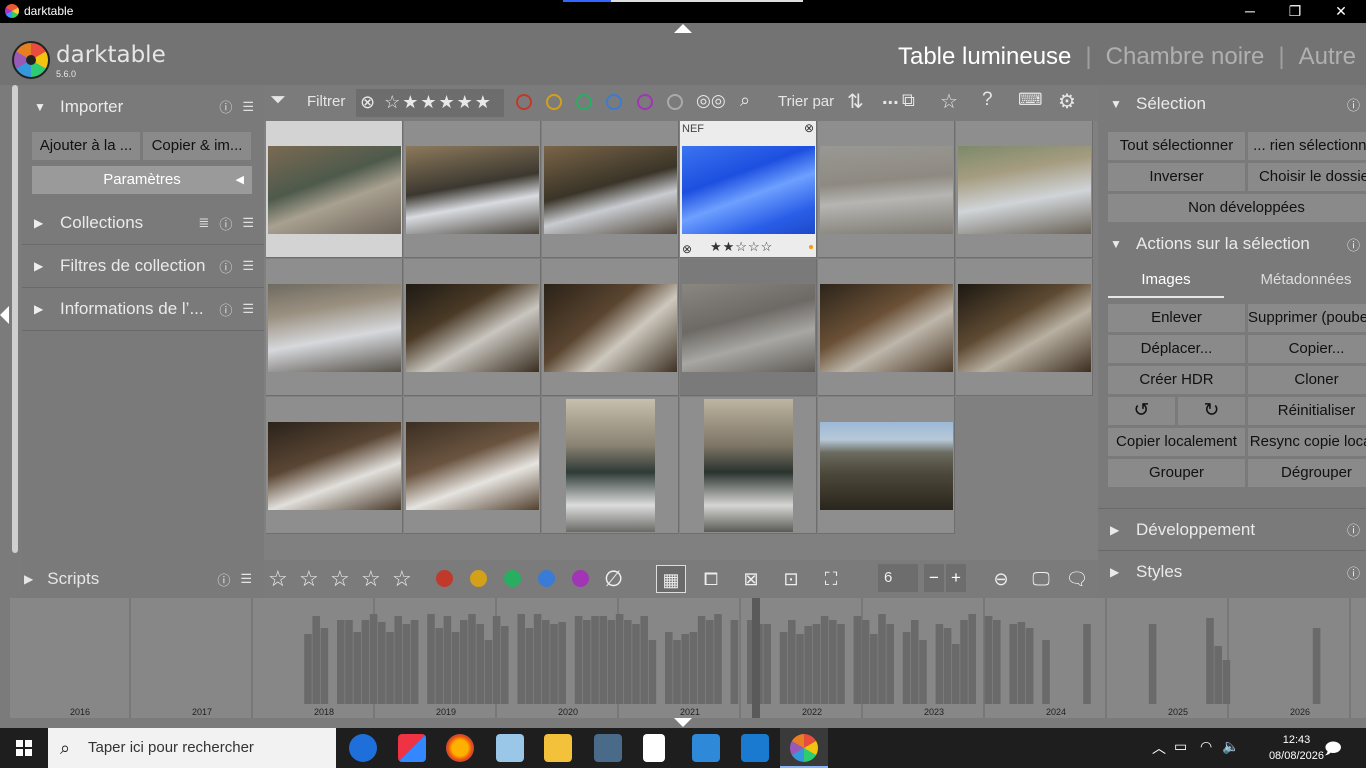 The image size is (1366, 768). I want to click on focus-peaking-icon: ⊖, so click(1001, 579).